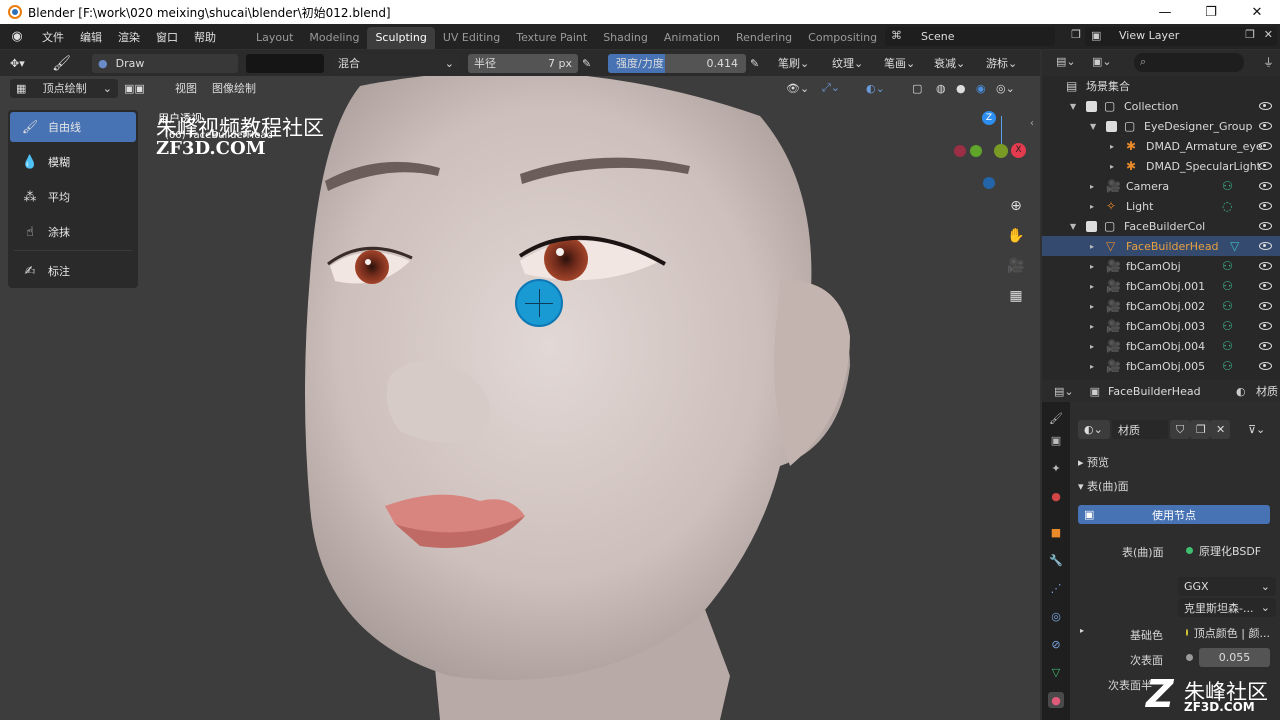 This screenshot has height=720, width=1280. I want to click on outliner-row: ▼ ▢ Collection, so click(1161, 106).